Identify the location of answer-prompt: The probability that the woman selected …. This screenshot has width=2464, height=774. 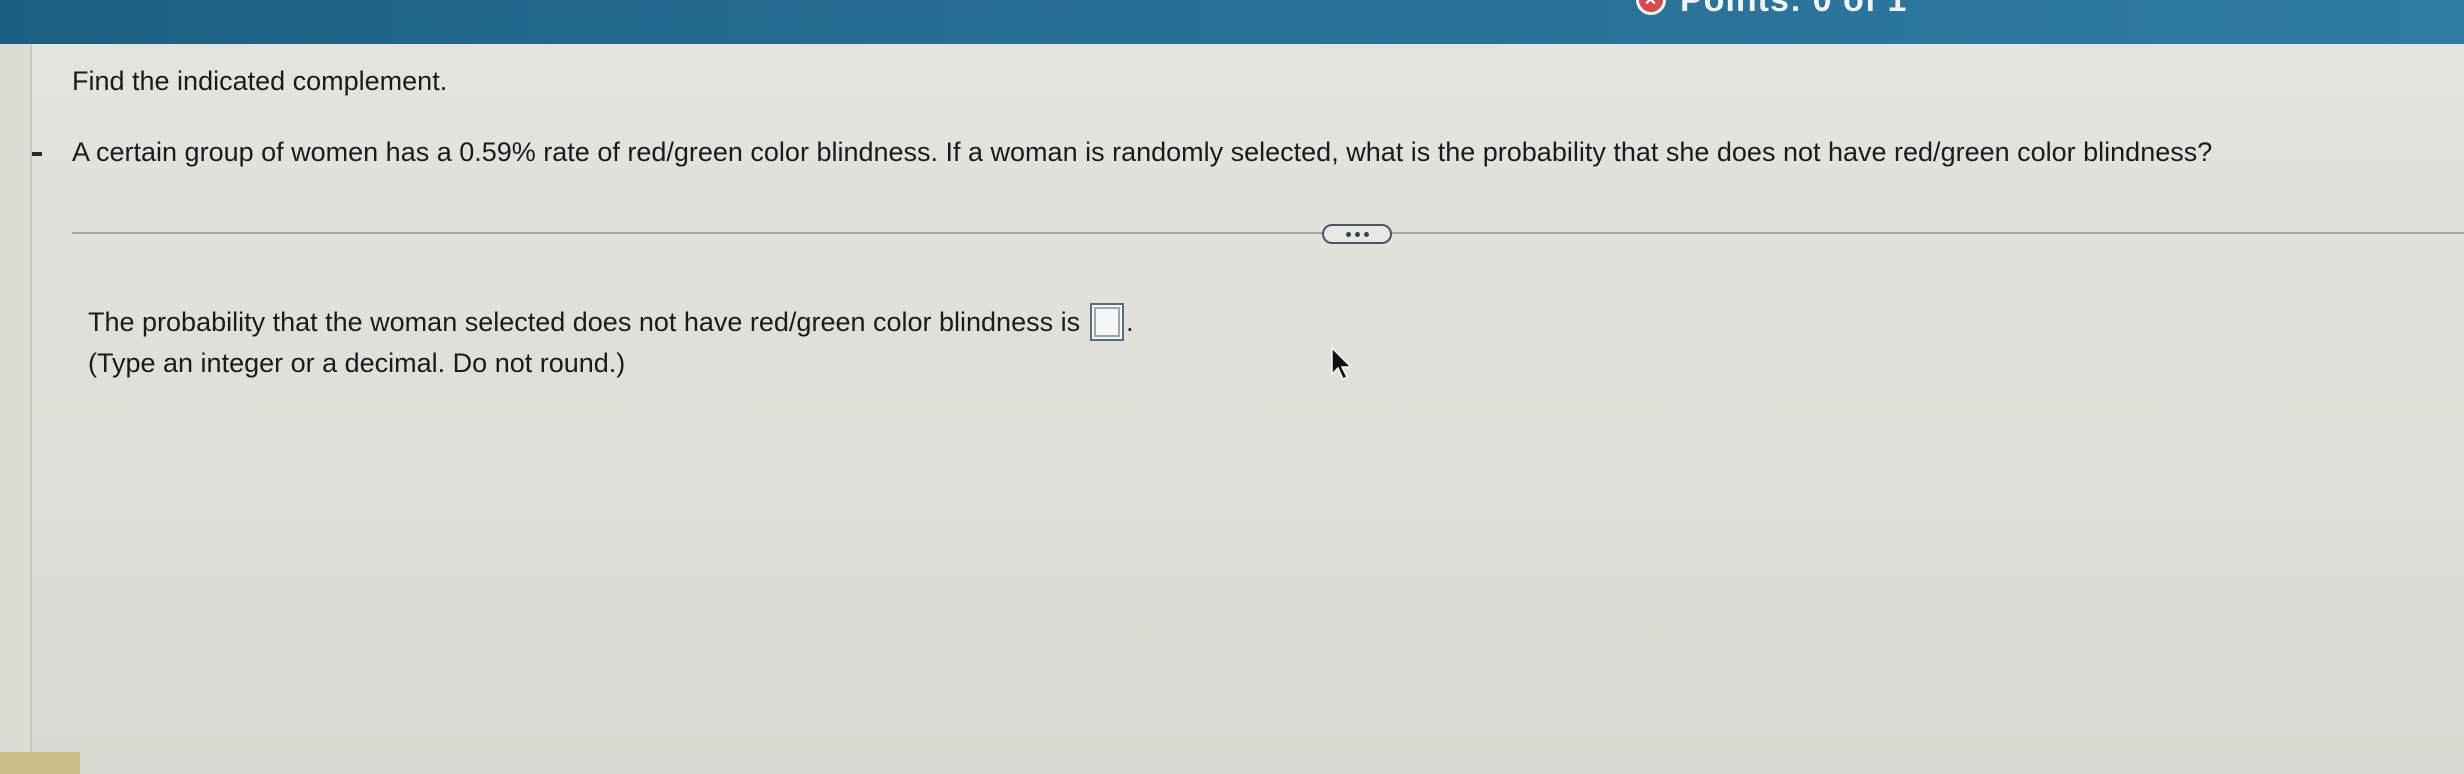
(584, 321).